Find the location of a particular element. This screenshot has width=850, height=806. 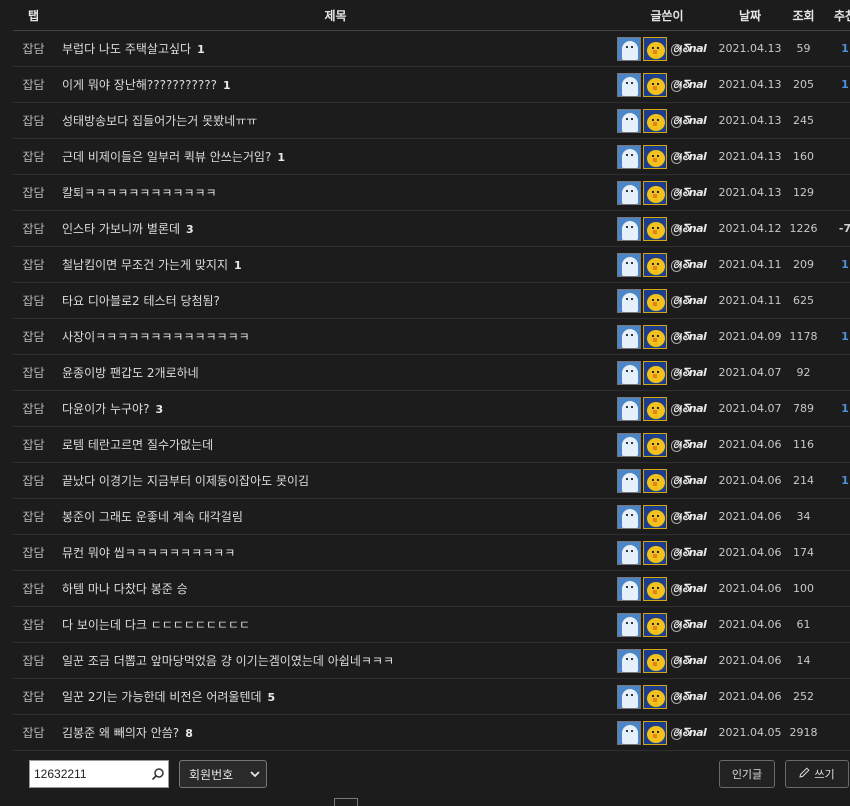

post-title: 부럽다 나도 주택살고싶다 is located at coordinates (126, 49).